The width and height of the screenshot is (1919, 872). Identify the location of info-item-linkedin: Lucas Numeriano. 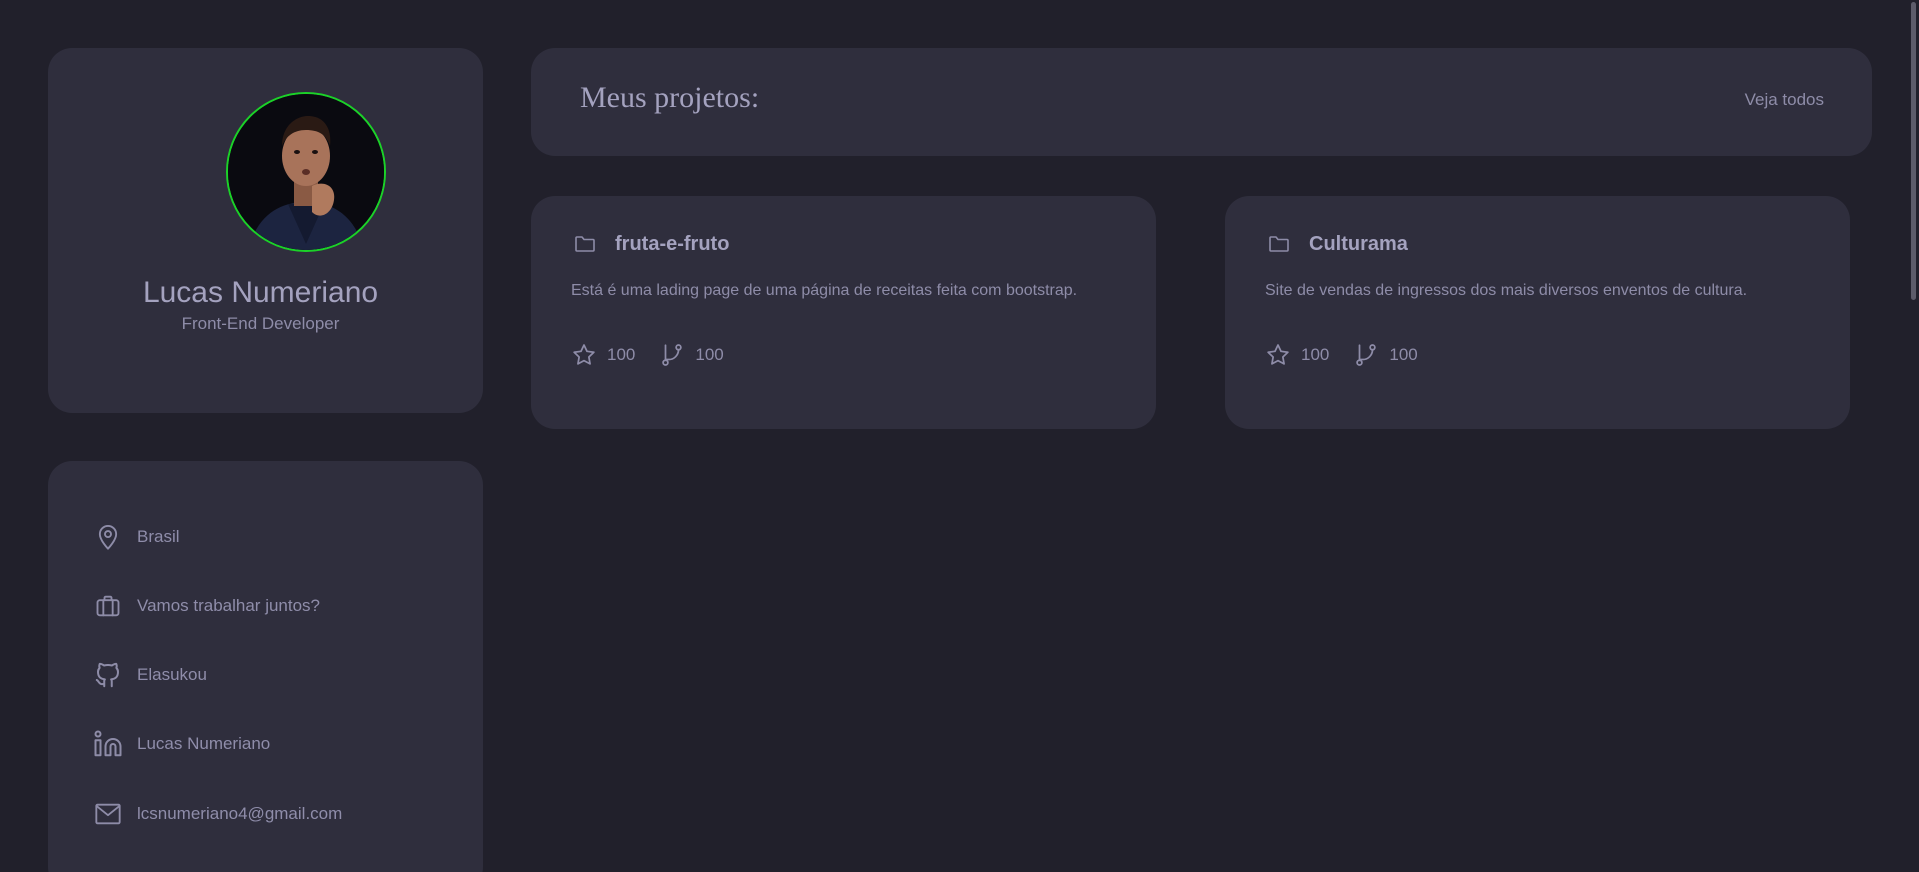
(181, 744).